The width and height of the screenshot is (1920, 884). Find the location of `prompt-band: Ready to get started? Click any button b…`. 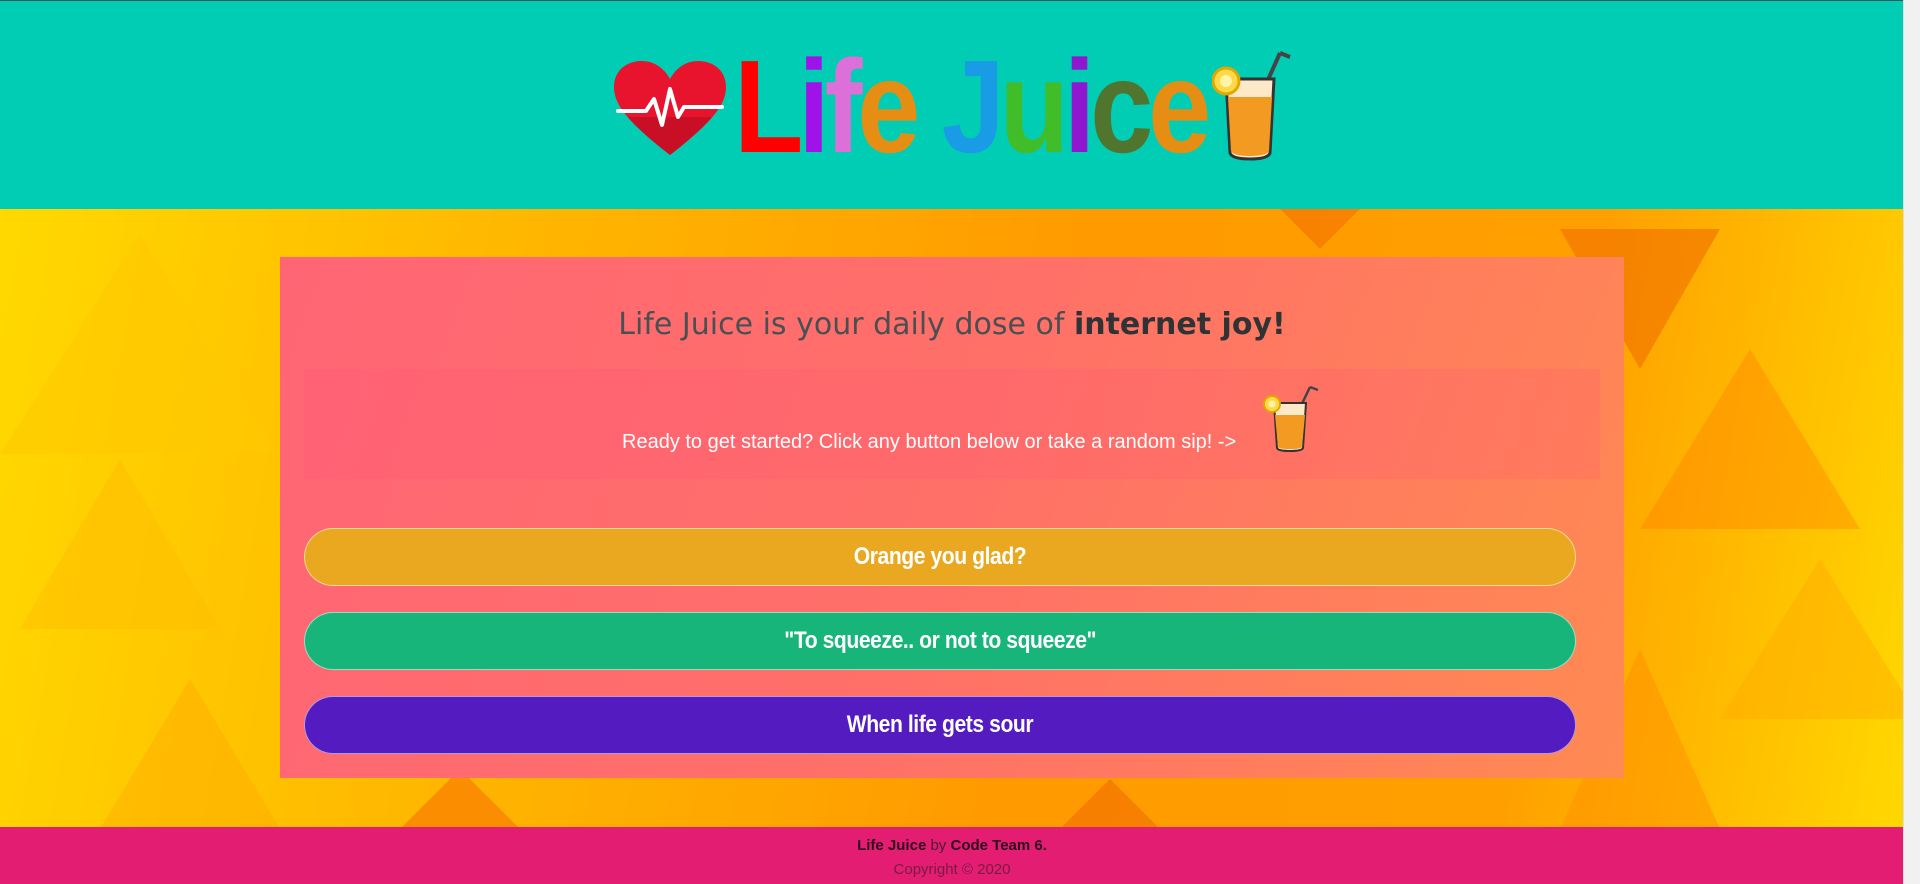

prompt-band: Ready to get started? Click any button b… is located at coordinates (952, 424).